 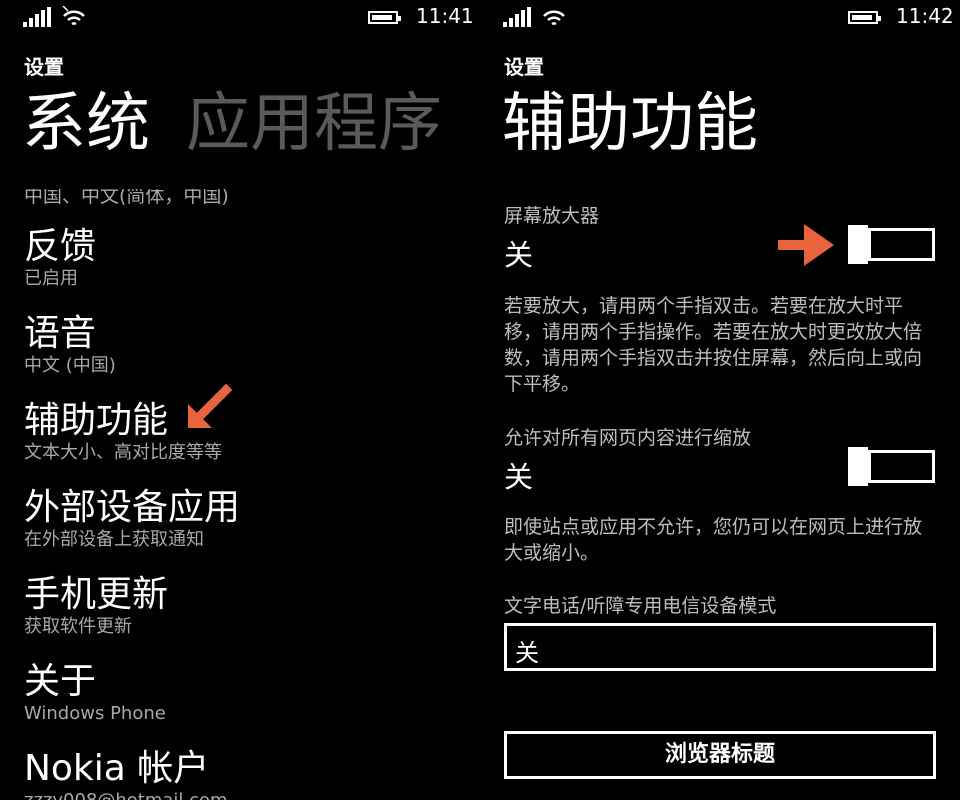 I want to click on tty-mode-select: 关, so click(x=720, y=647).